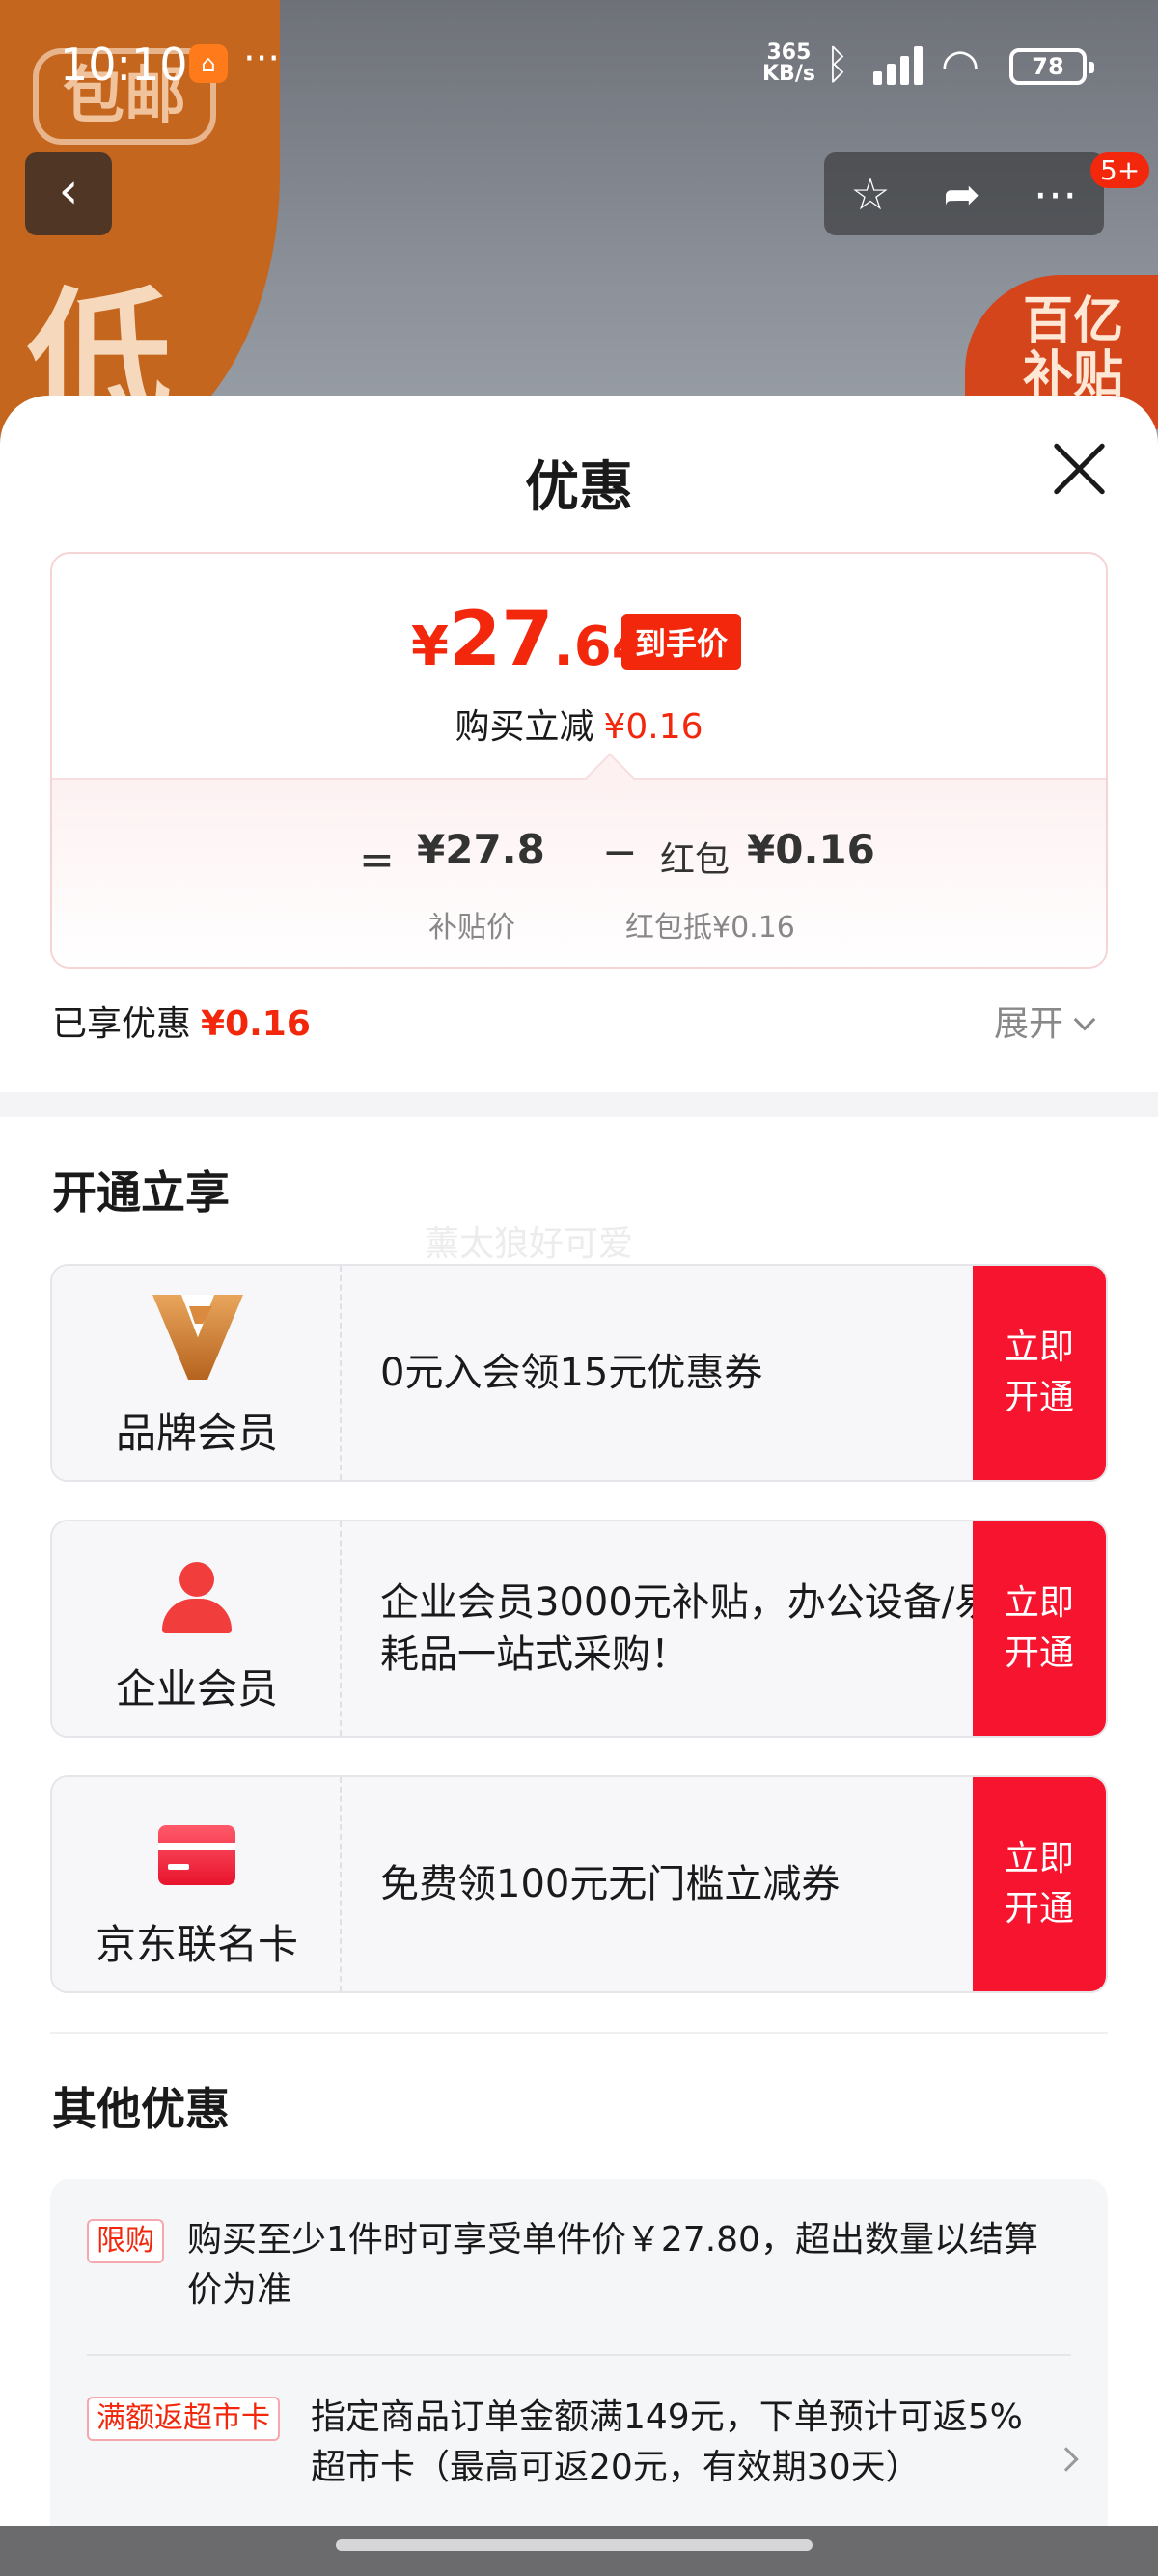  I want to click on message-badge: 5+, so click(1120, 170).